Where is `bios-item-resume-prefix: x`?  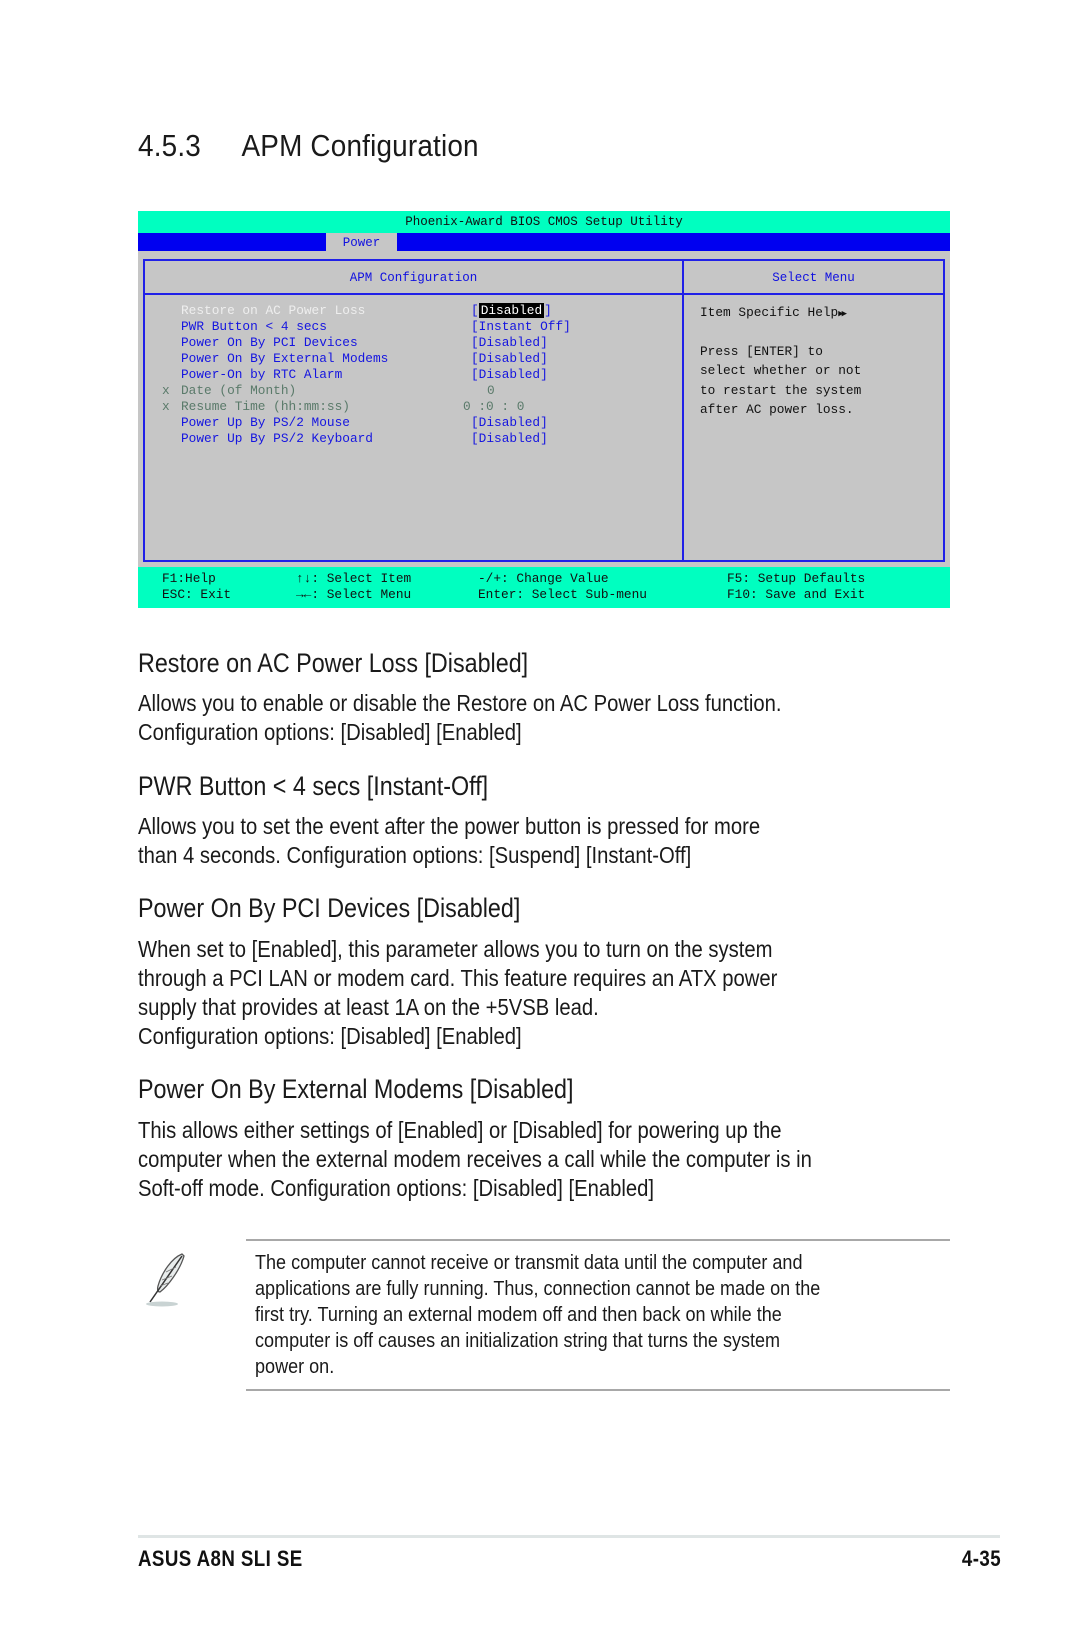 bios-item-resume-prefix: x is located at coordinates (166, 406).